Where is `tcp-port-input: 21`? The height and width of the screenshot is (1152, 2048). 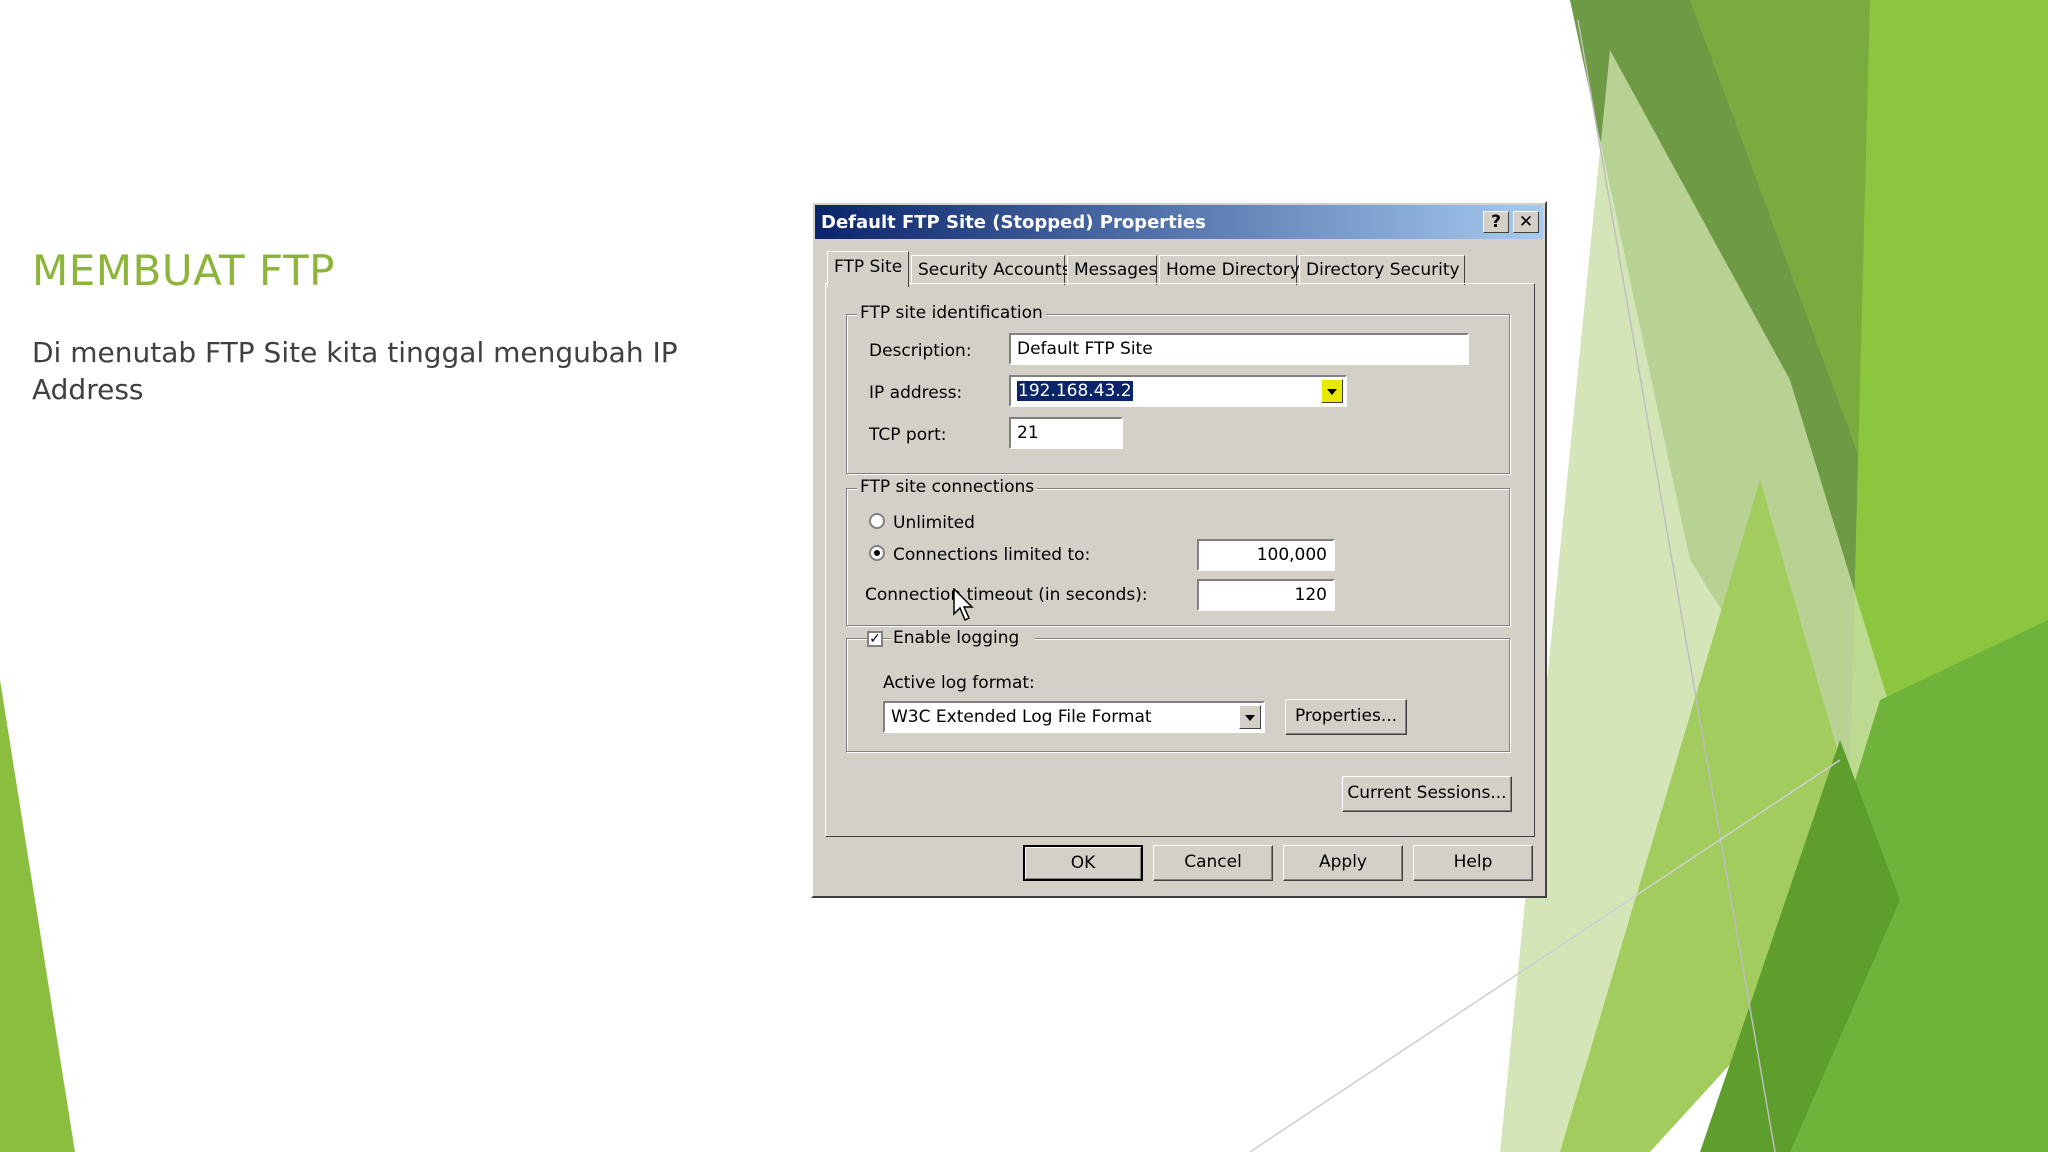
tcp-port-input: 21 is located at coordinates (1066, 433).